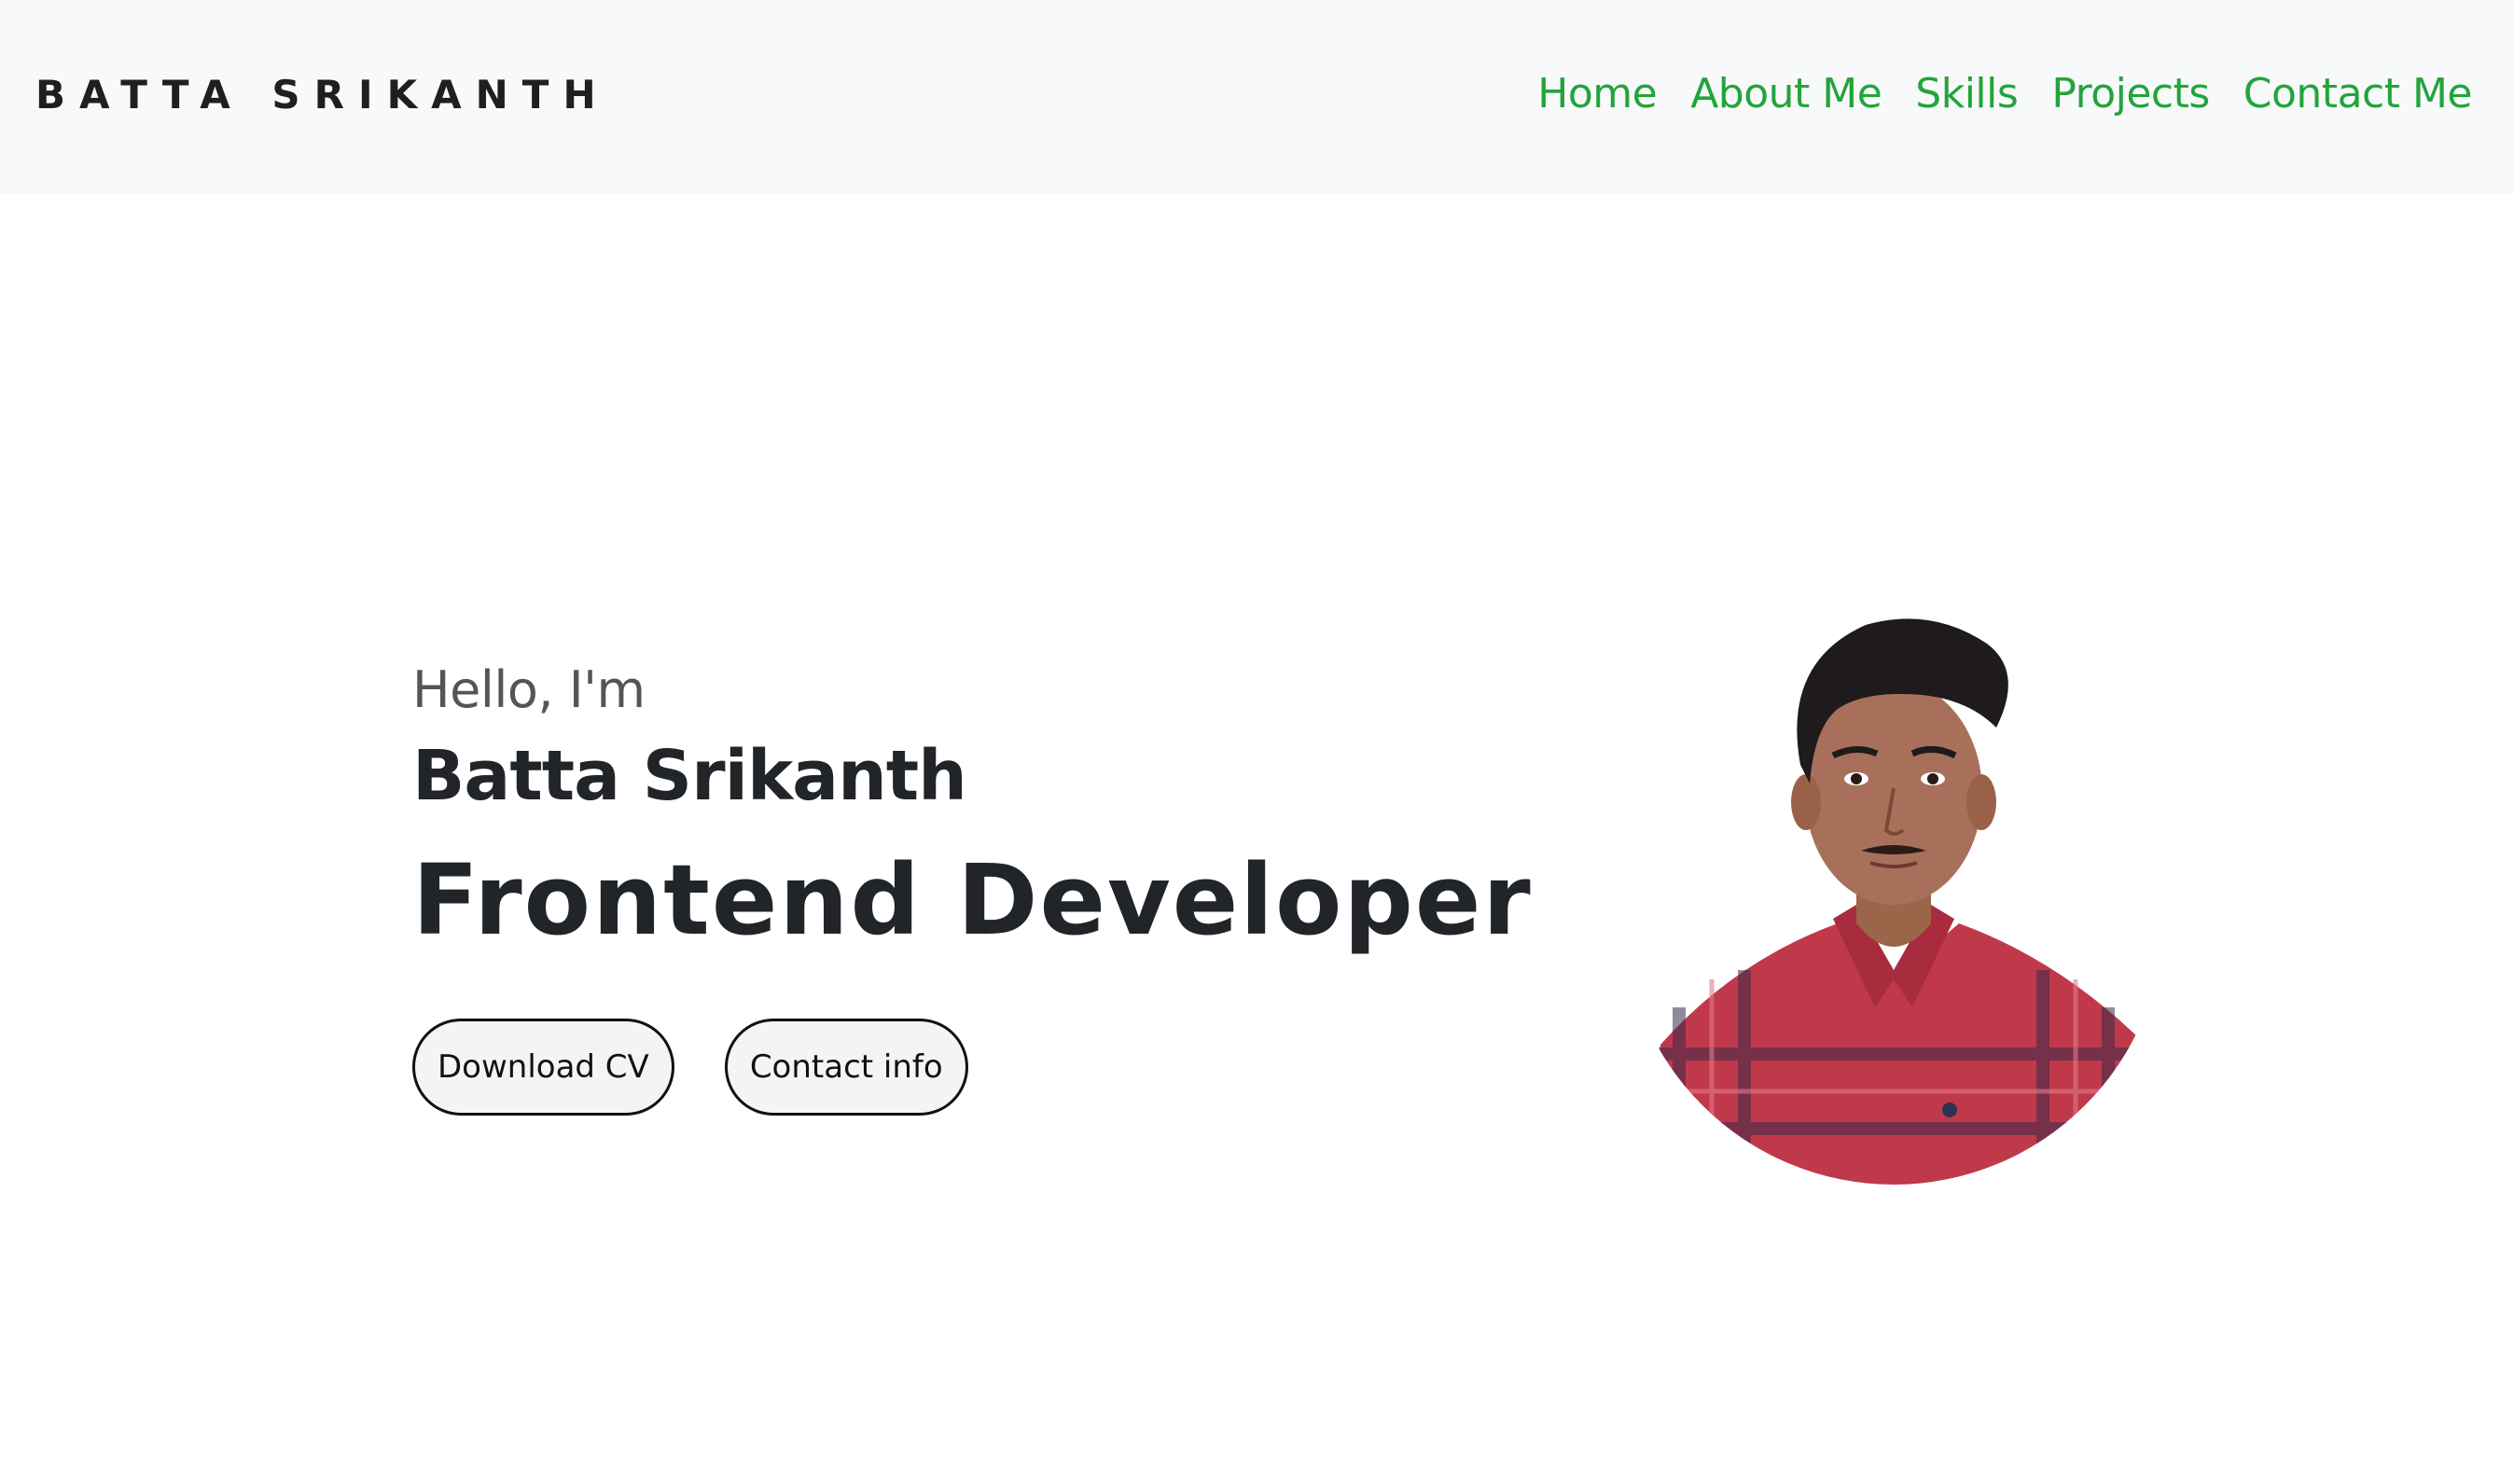 The image size is (2514, 1484). What do you see at coordinates (1903, 901) in the screenshot?
I see `person-portrait-icon` at bounding box center [1903, 901].